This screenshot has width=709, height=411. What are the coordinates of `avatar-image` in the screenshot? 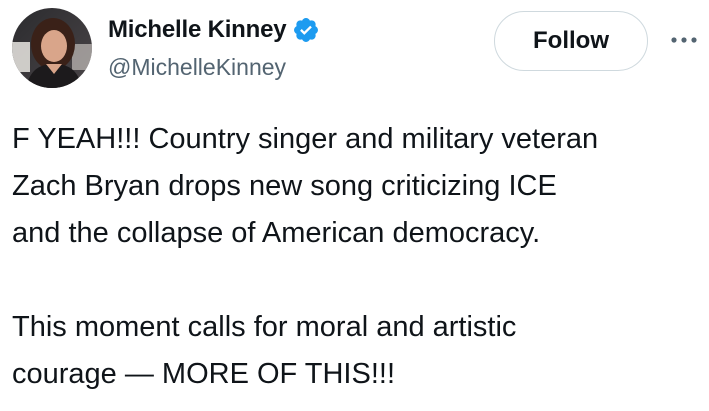 It's located at (52, 48).